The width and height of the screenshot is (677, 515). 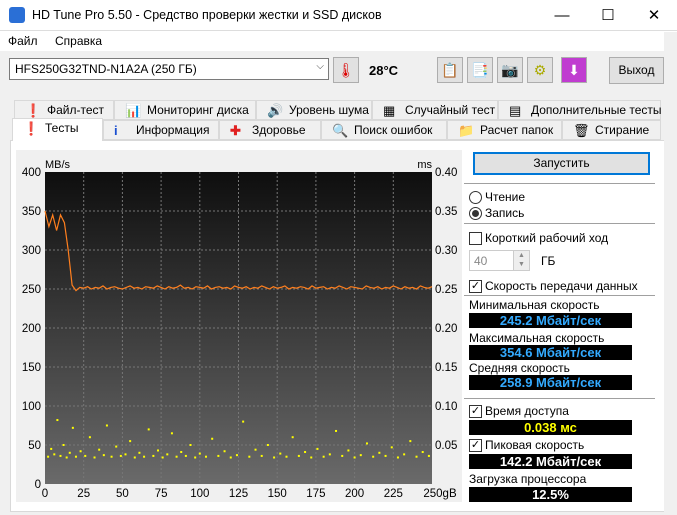 I want to click on tab-label: Случайный тест, so click(x=450, y=110).